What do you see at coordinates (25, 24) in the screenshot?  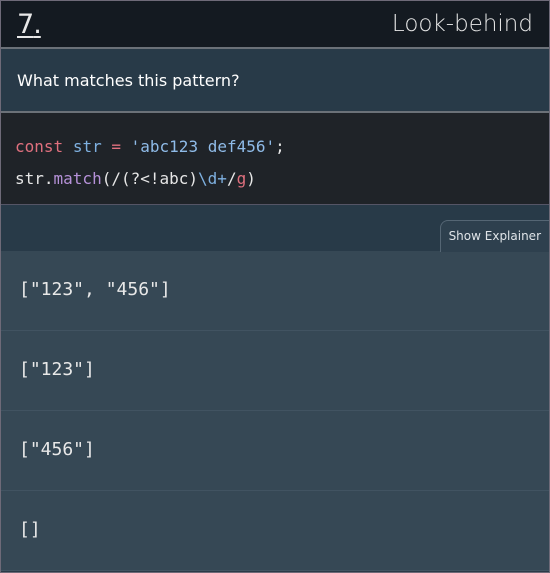 I see `number: 7` at bounding box center [25, 24].